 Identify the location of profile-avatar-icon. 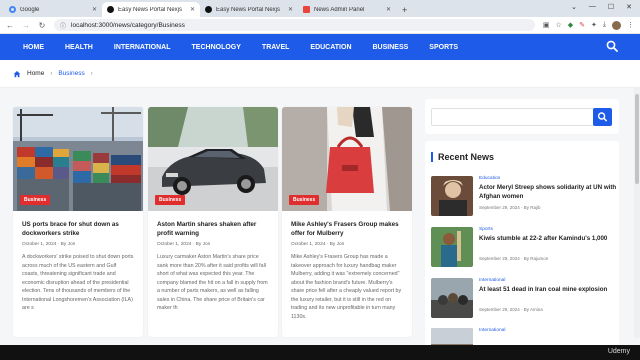
(616, 25).